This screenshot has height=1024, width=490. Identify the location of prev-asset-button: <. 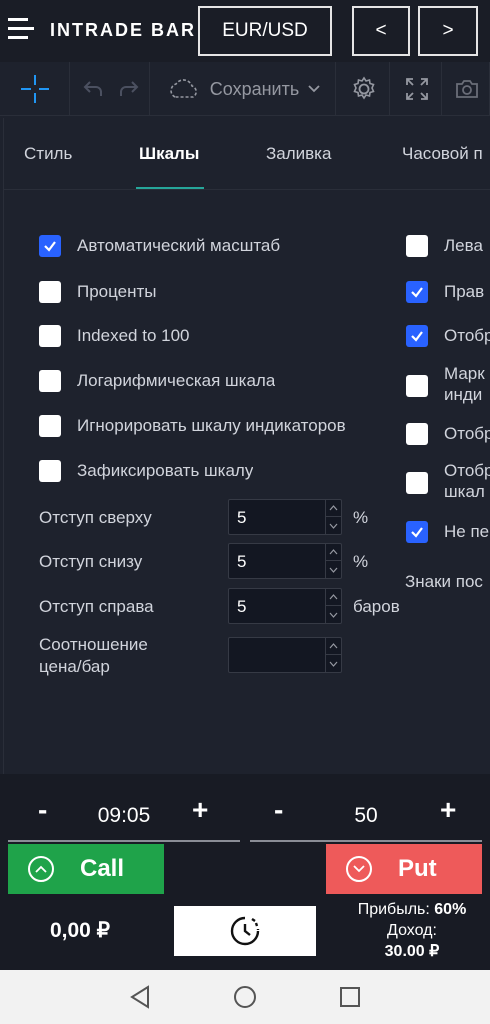
(381, 31).